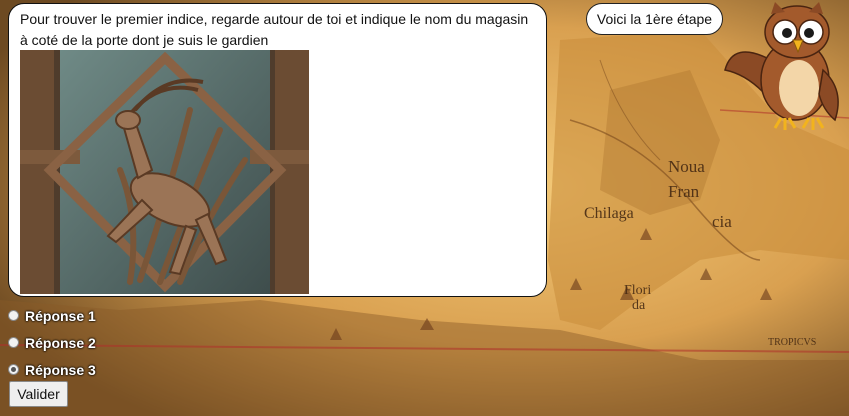 This screenshot has height=416, width=849. I want to click on answer-option-2: Réponse 2, so click(52, 342).